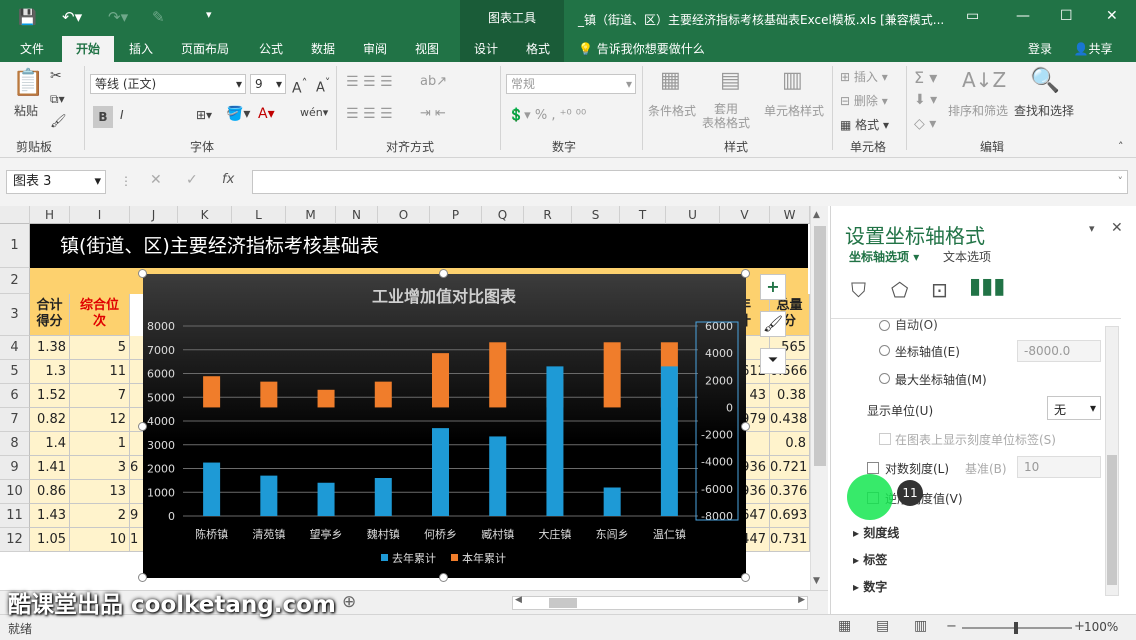  I want to click on chart-styles-button: 🖌, so click(773, 324).